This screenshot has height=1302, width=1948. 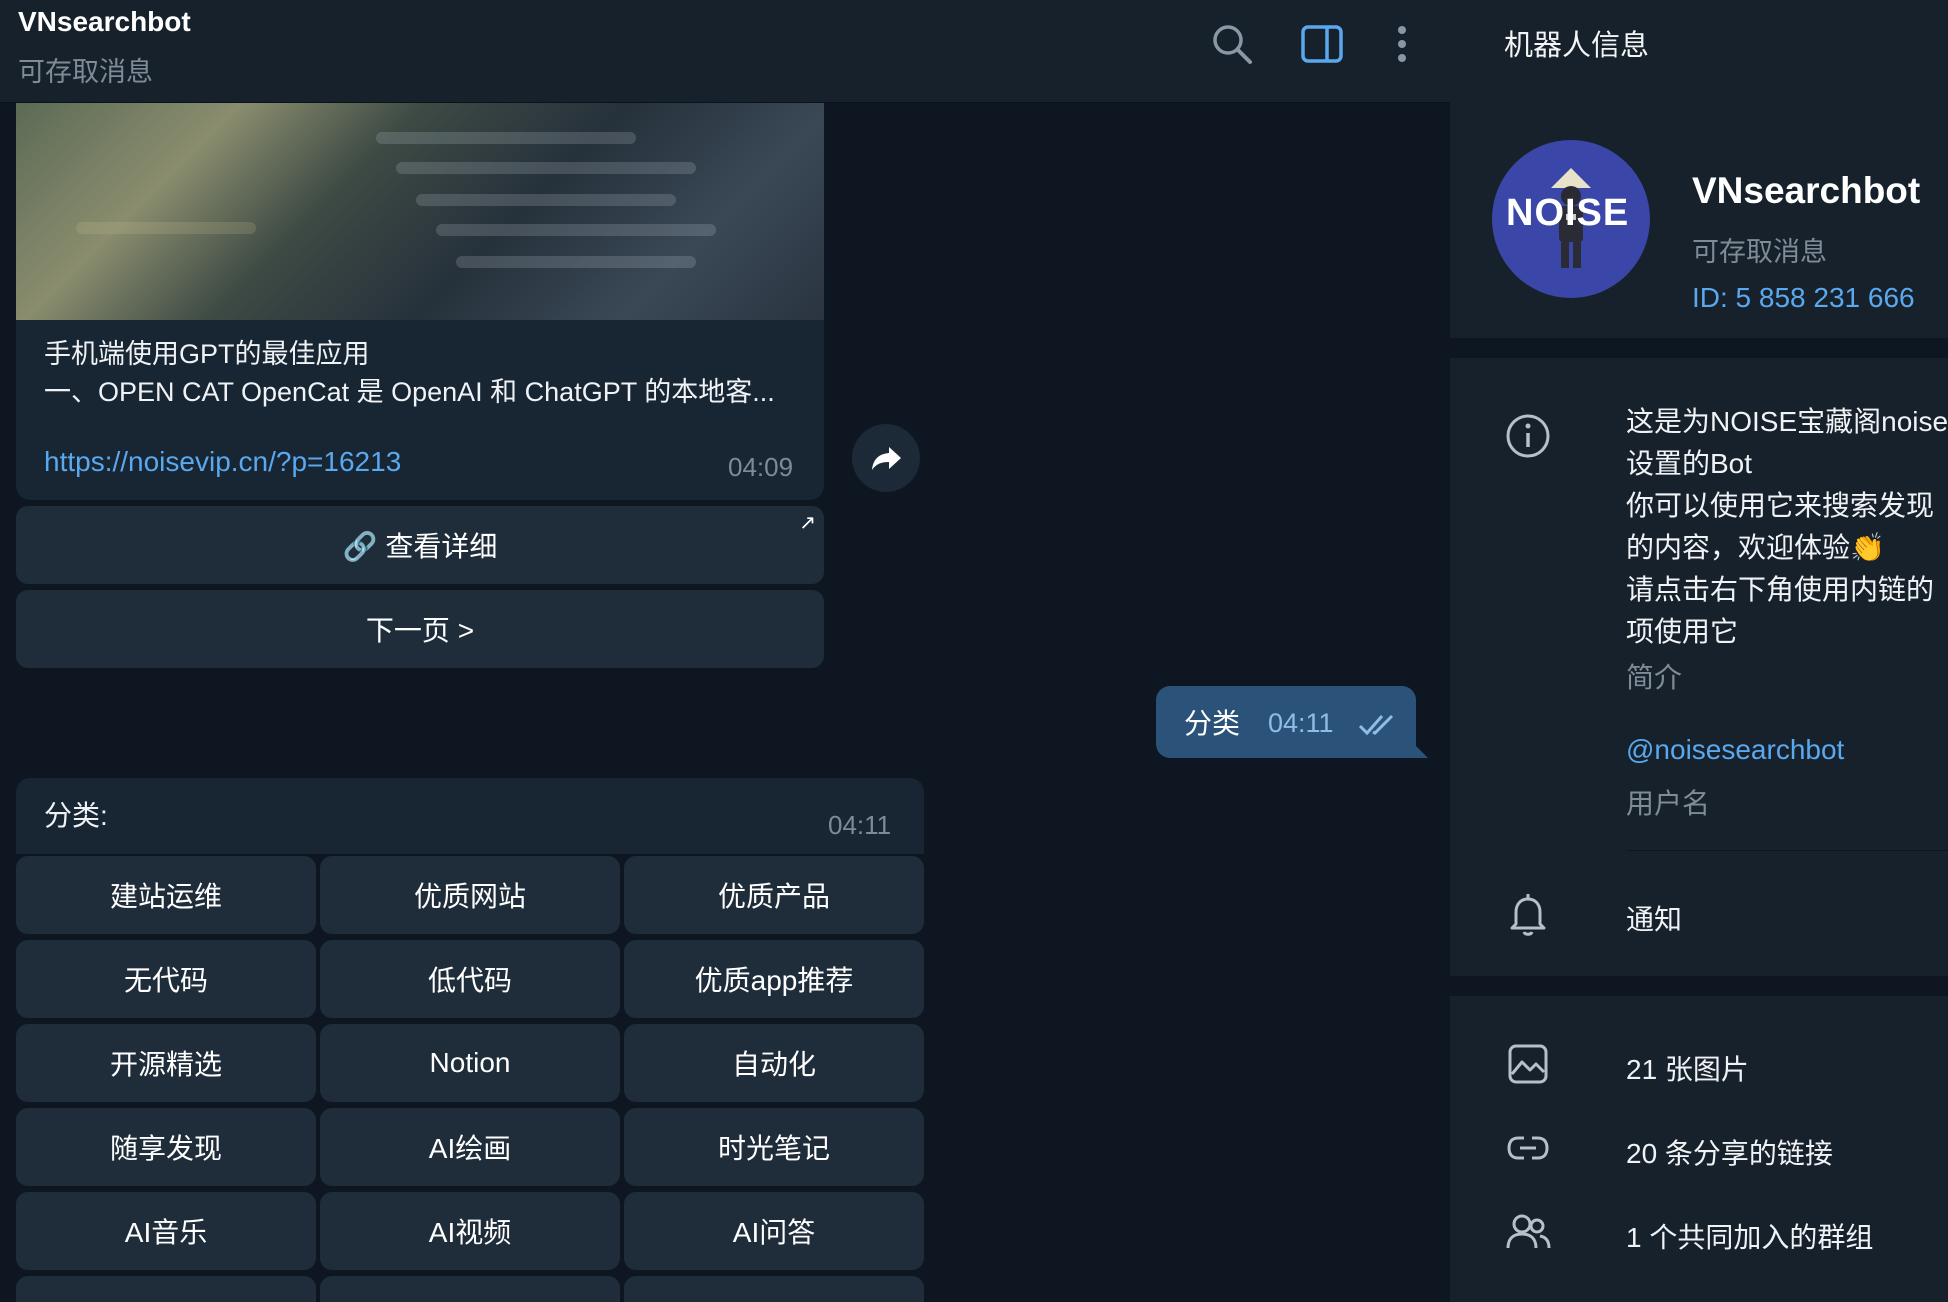 I want to click on bio-line: 你可以使用它来搜索发现, so click(x=1780, y=505).